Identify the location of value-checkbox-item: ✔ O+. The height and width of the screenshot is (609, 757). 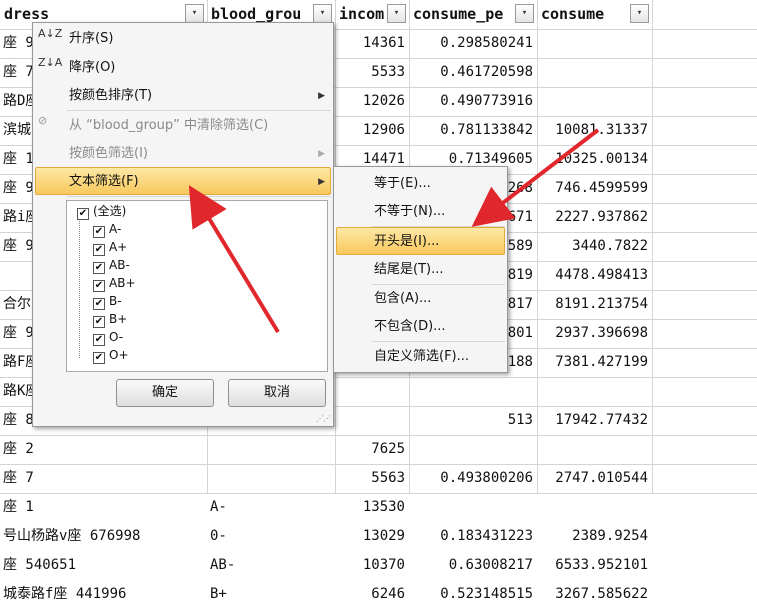
(111, 355).